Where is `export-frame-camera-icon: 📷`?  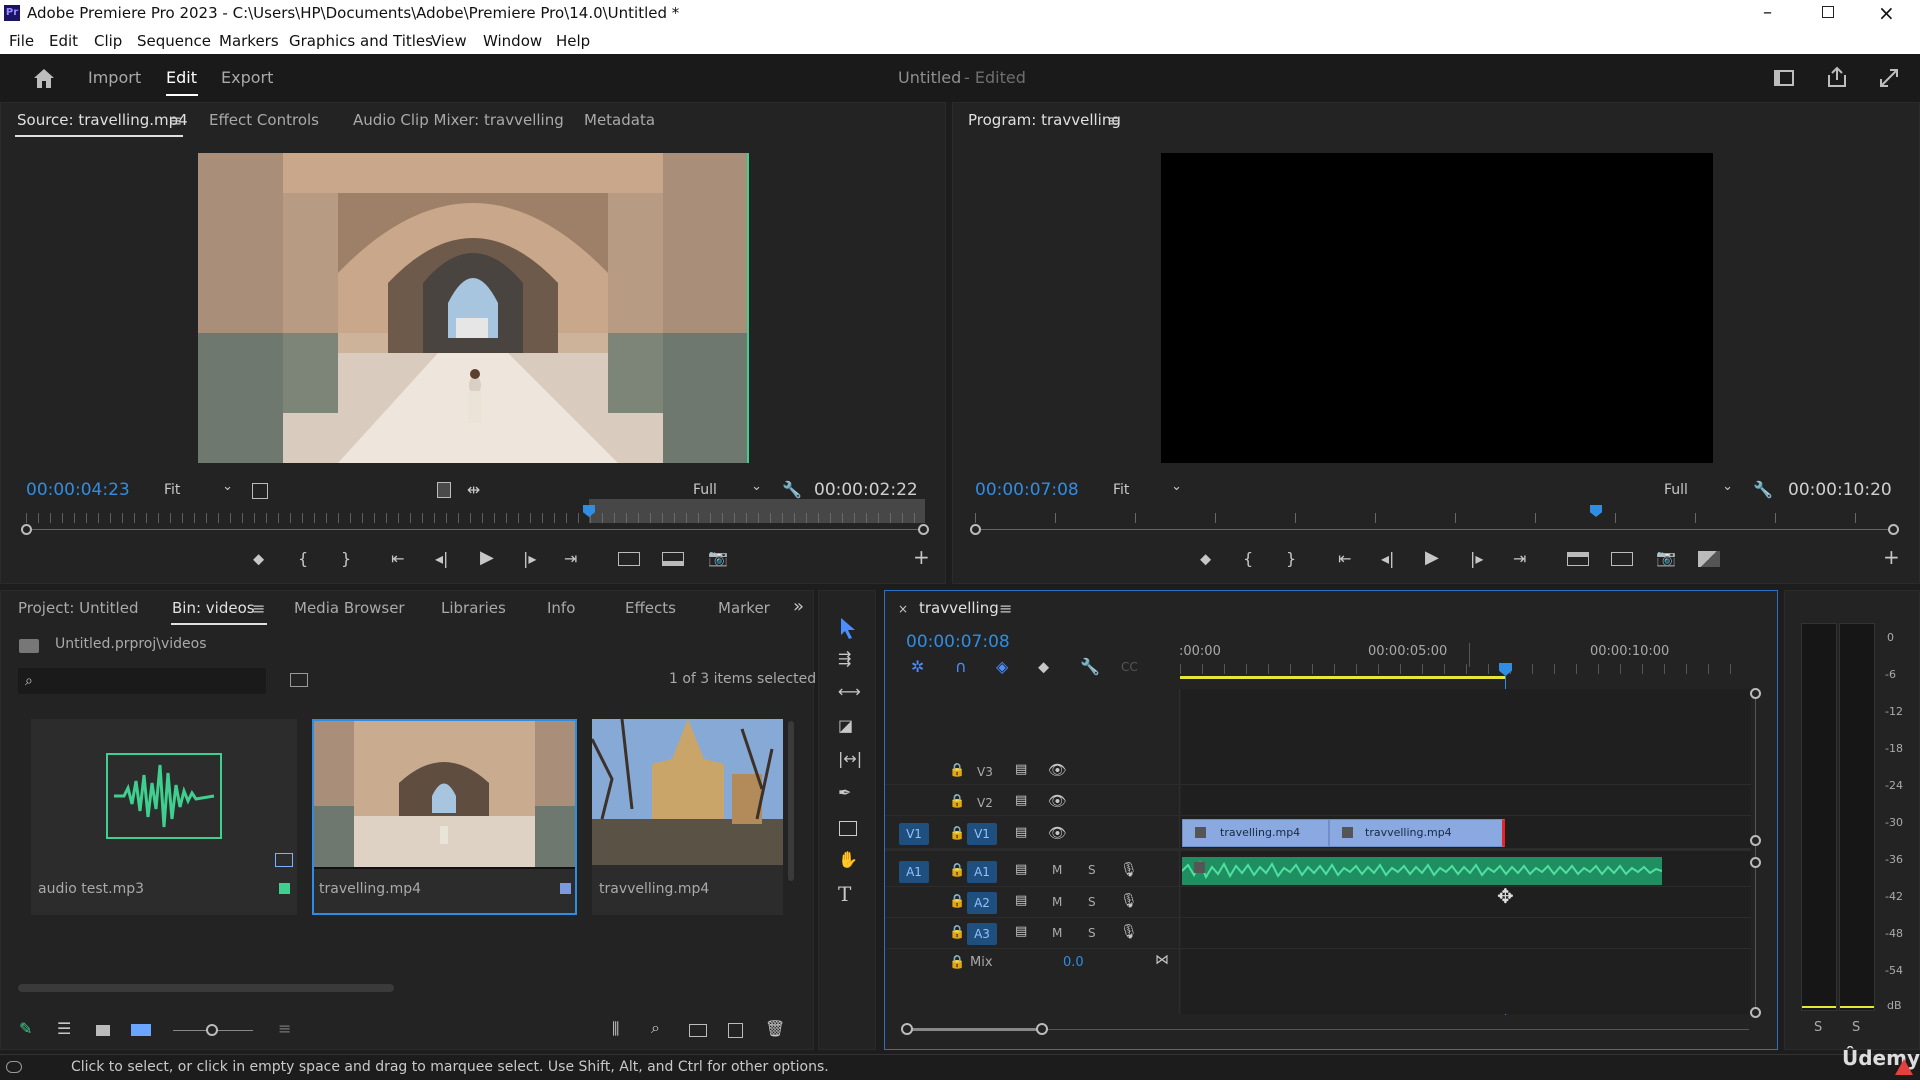 export-frame-camera-icon: 📷 is located at coordinates (718, 558).